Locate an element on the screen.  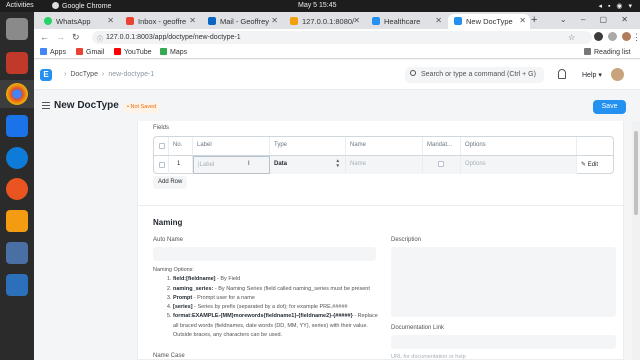
add-row-button: Add Row is located at coordinates (170, 182).